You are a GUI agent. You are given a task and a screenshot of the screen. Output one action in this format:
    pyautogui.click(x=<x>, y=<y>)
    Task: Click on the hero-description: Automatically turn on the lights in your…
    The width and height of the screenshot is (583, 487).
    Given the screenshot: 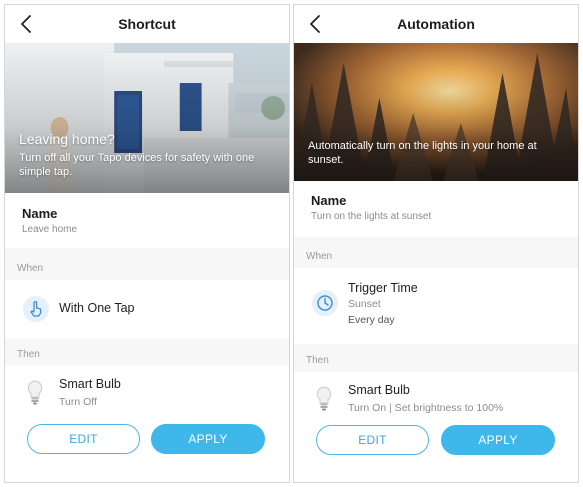 What is the action you would take?
    pyautogui.click(x=422, y=153)
    